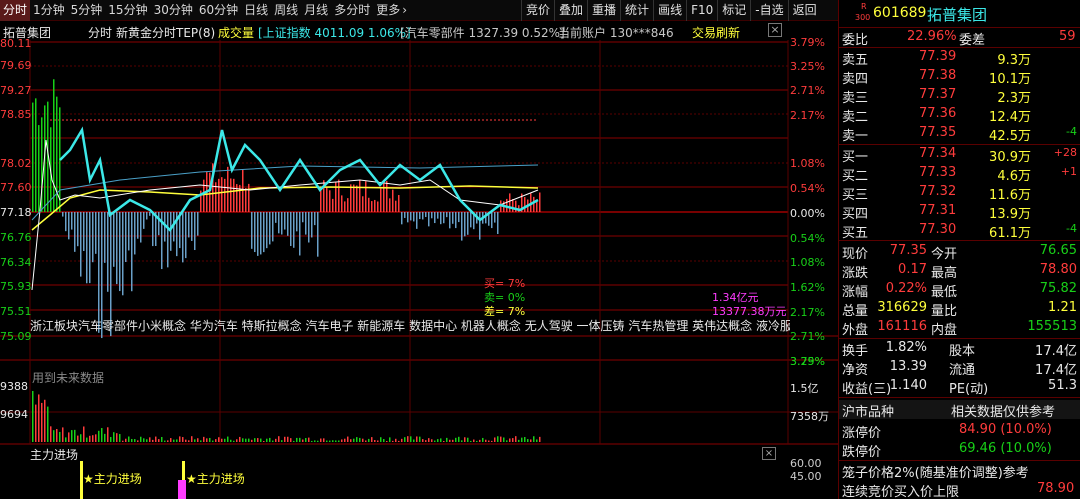 The image size is (1080, 499). I want to click on stat-value: 316629, so click(902, 307).